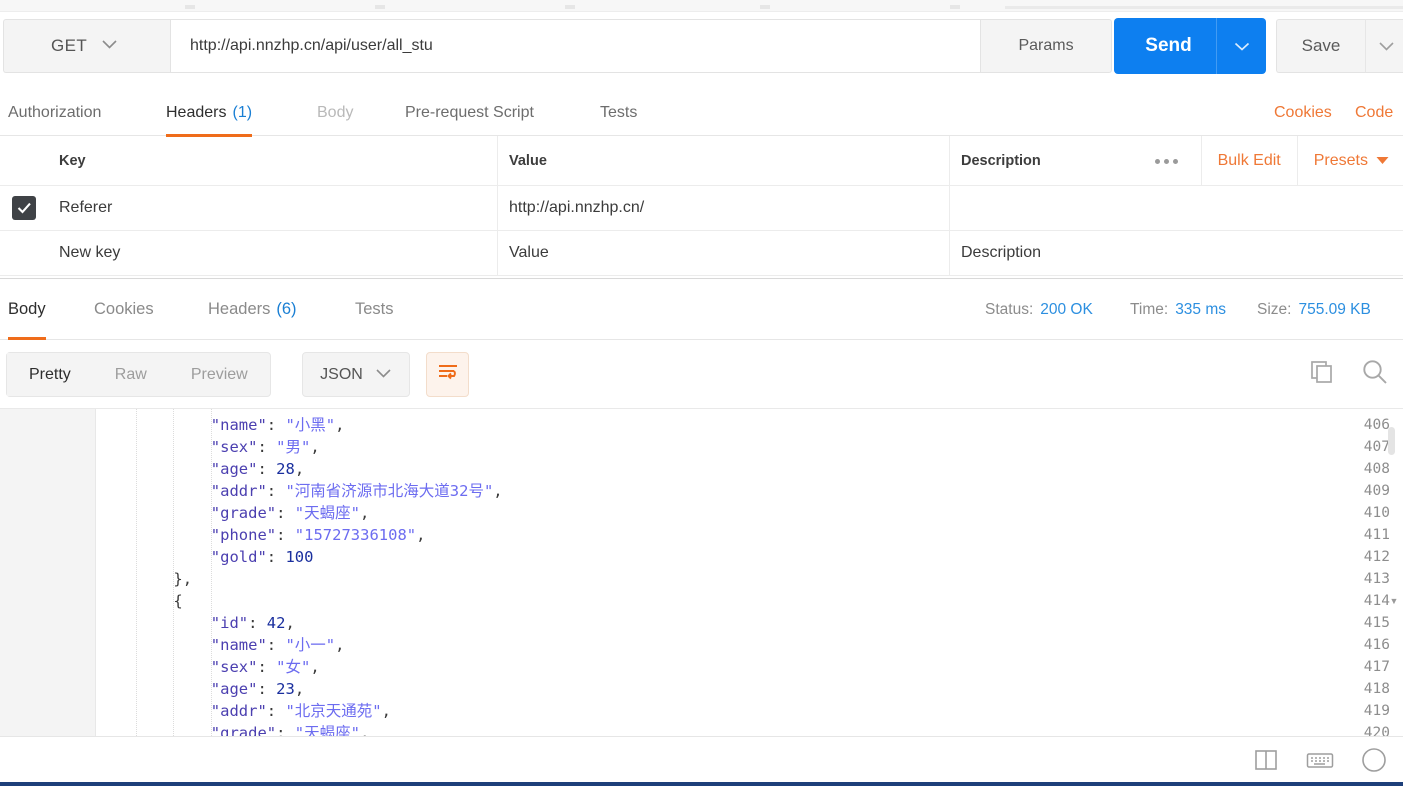 This screenshot has width=1403, height=786. What do you see at coordinates (273, 208) in the screenshot?
I see `header-key-input: Referer` at bounding box center [273, 208].